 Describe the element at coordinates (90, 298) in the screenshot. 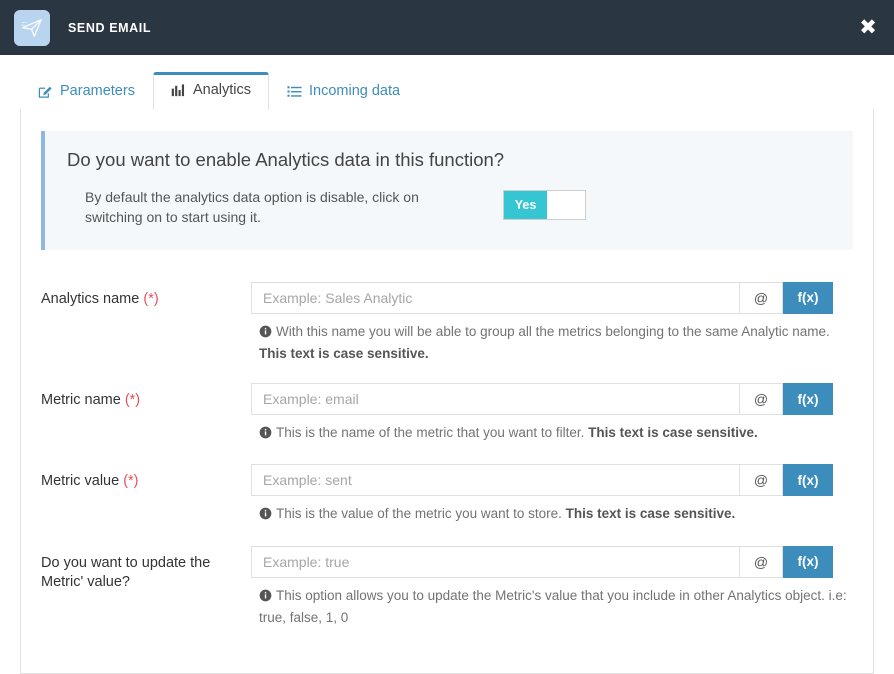

I see `label-analytics-name-text: Analytics name` at that location.